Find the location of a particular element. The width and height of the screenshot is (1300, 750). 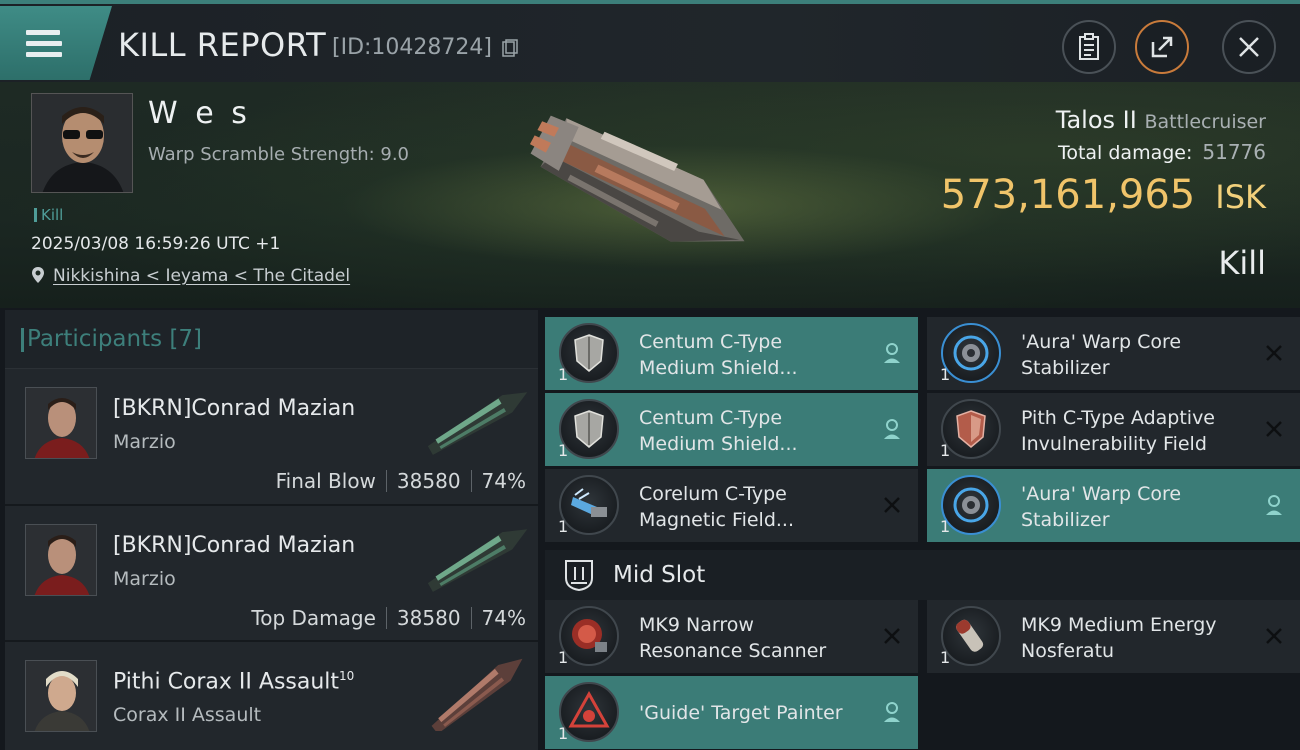

victim-ship: Talos II Battlecruiser is located at coordinates (1161, 120).